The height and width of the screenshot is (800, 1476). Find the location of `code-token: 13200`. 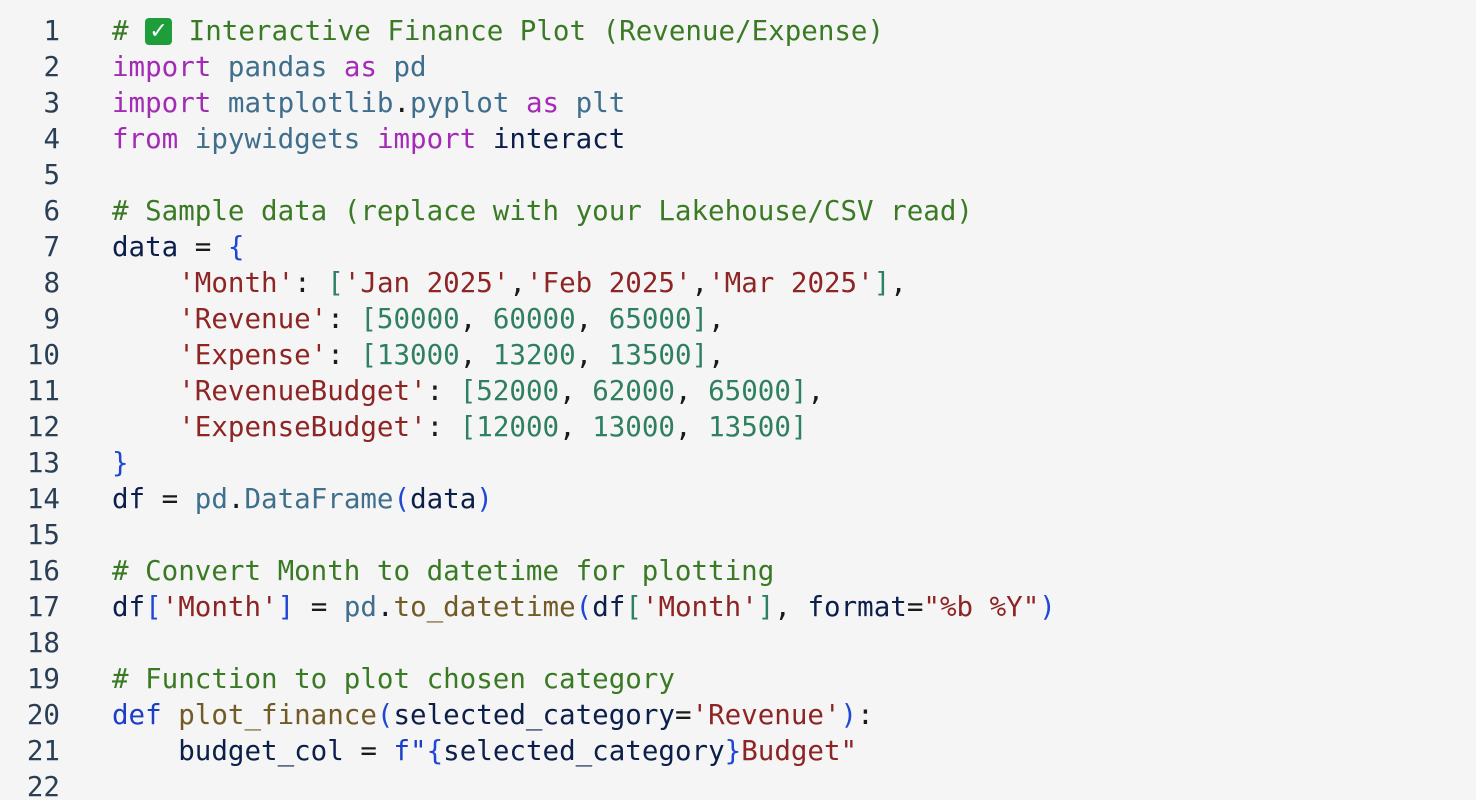

code-token: 13200 is located at coordinates (534, 355).